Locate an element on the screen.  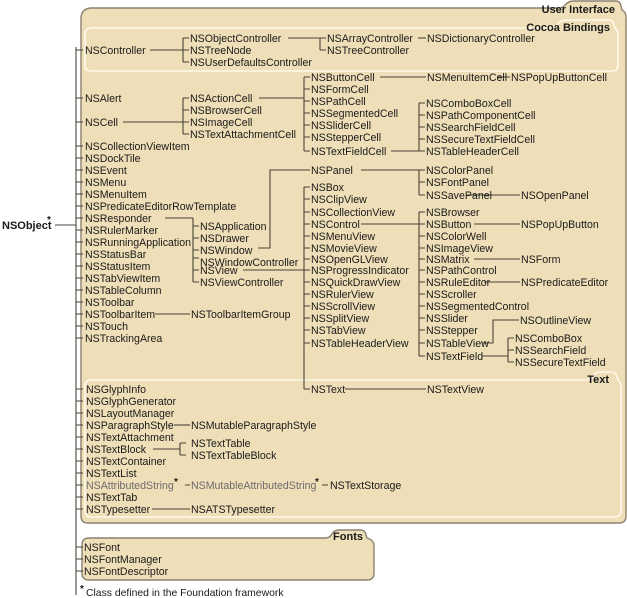
class-nsformcell: NSFormCell is located at coordinates (340, 90).